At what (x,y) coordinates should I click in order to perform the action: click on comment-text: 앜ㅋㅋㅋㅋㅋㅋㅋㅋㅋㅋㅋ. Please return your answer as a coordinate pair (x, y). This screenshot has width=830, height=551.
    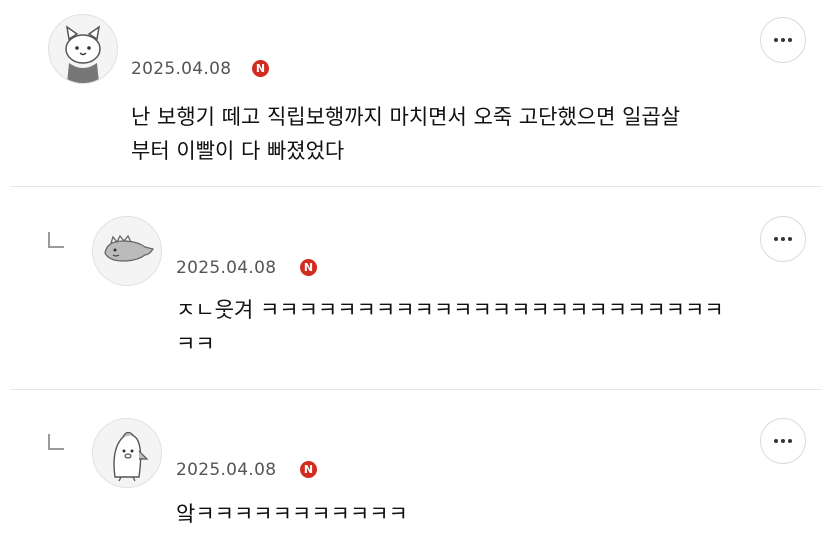
    Looking at the image, I should click on (292, 514).